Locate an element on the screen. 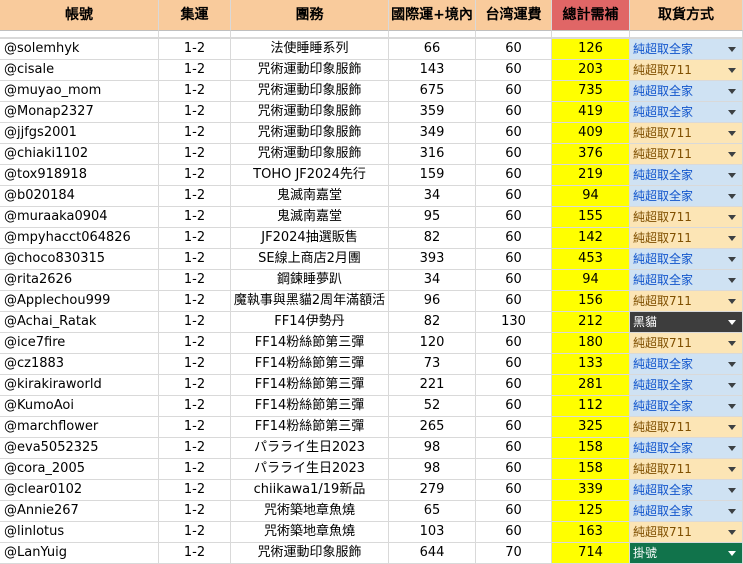 This screenshot has width=743, height=564. total-due-cell: 409 is located at coordinates (591, 133).